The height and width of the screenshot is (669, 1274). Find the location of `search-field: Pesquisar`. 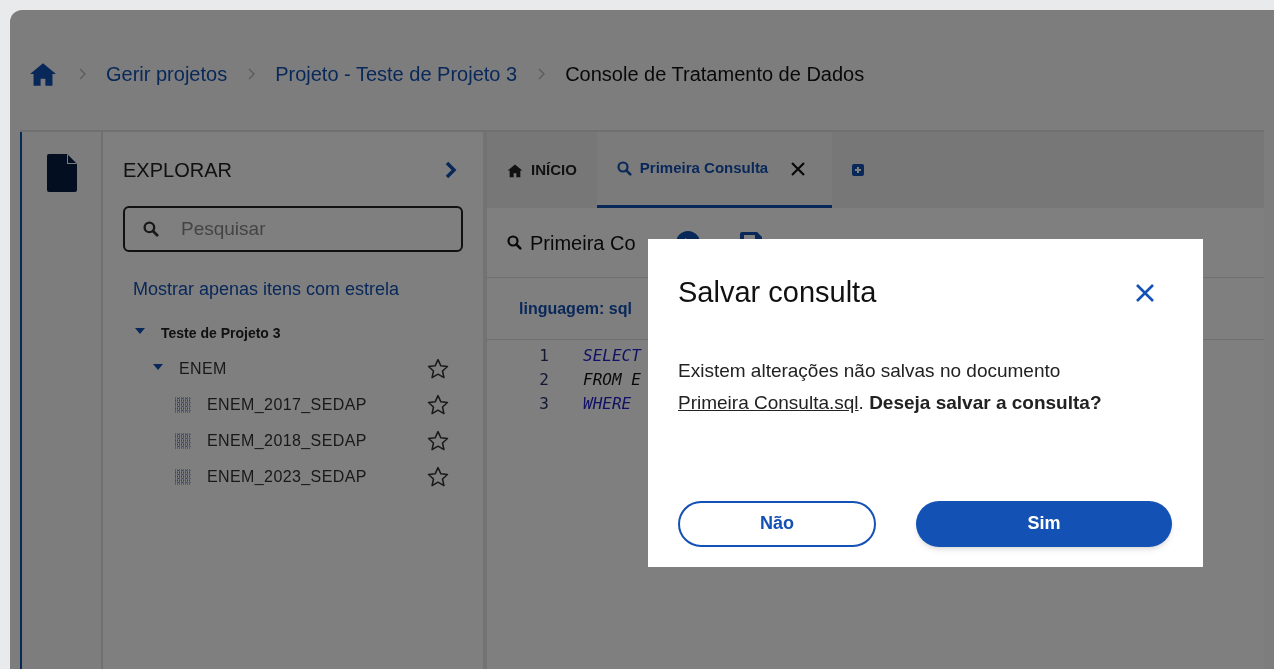

search-field: Pesquisar is located at coordinates (293, 229).